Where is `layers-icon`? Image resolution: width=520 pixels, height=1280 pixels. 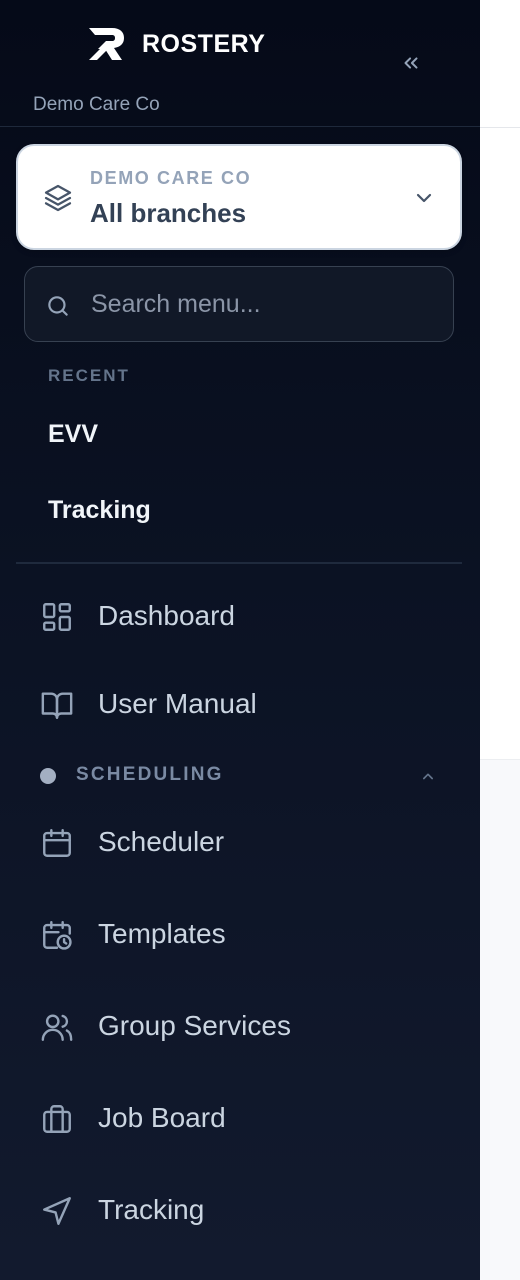 layers-icon is located at coordinates (58, 198).